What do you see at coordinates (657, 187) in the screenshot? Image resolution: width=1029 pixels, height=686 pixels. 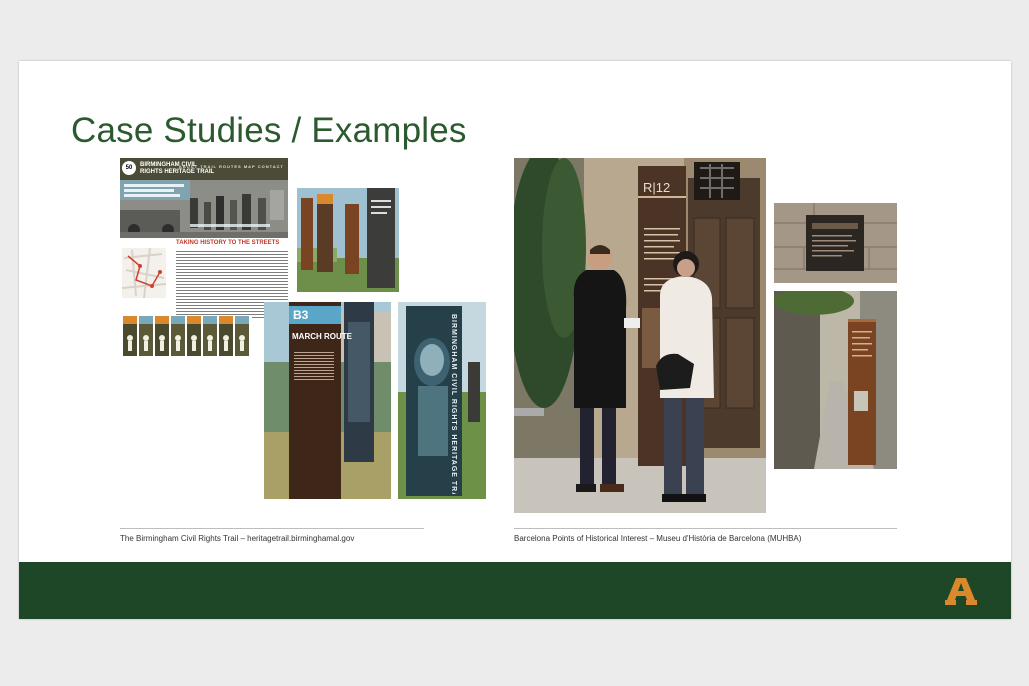 I see `barcelona-sign-code: R|12` at bounding box center [657, 187].